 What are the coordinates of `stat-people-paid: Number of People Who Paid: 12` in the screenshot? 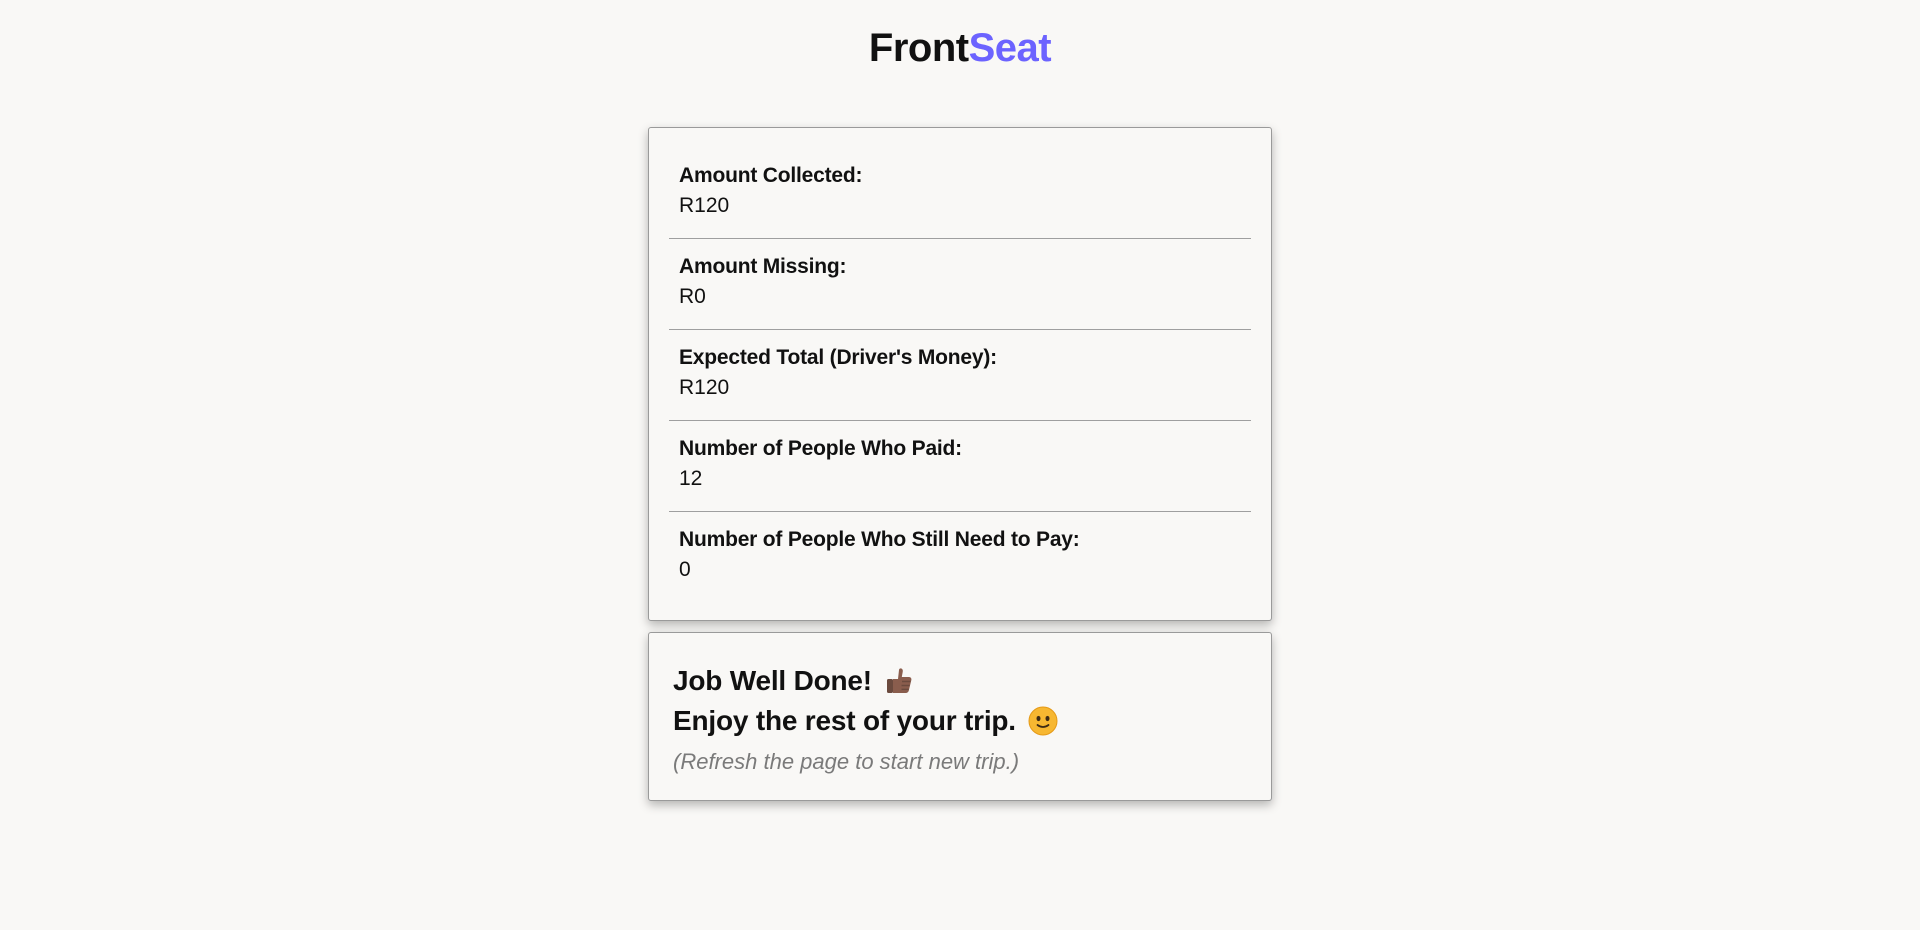 It's located at (960, 466).